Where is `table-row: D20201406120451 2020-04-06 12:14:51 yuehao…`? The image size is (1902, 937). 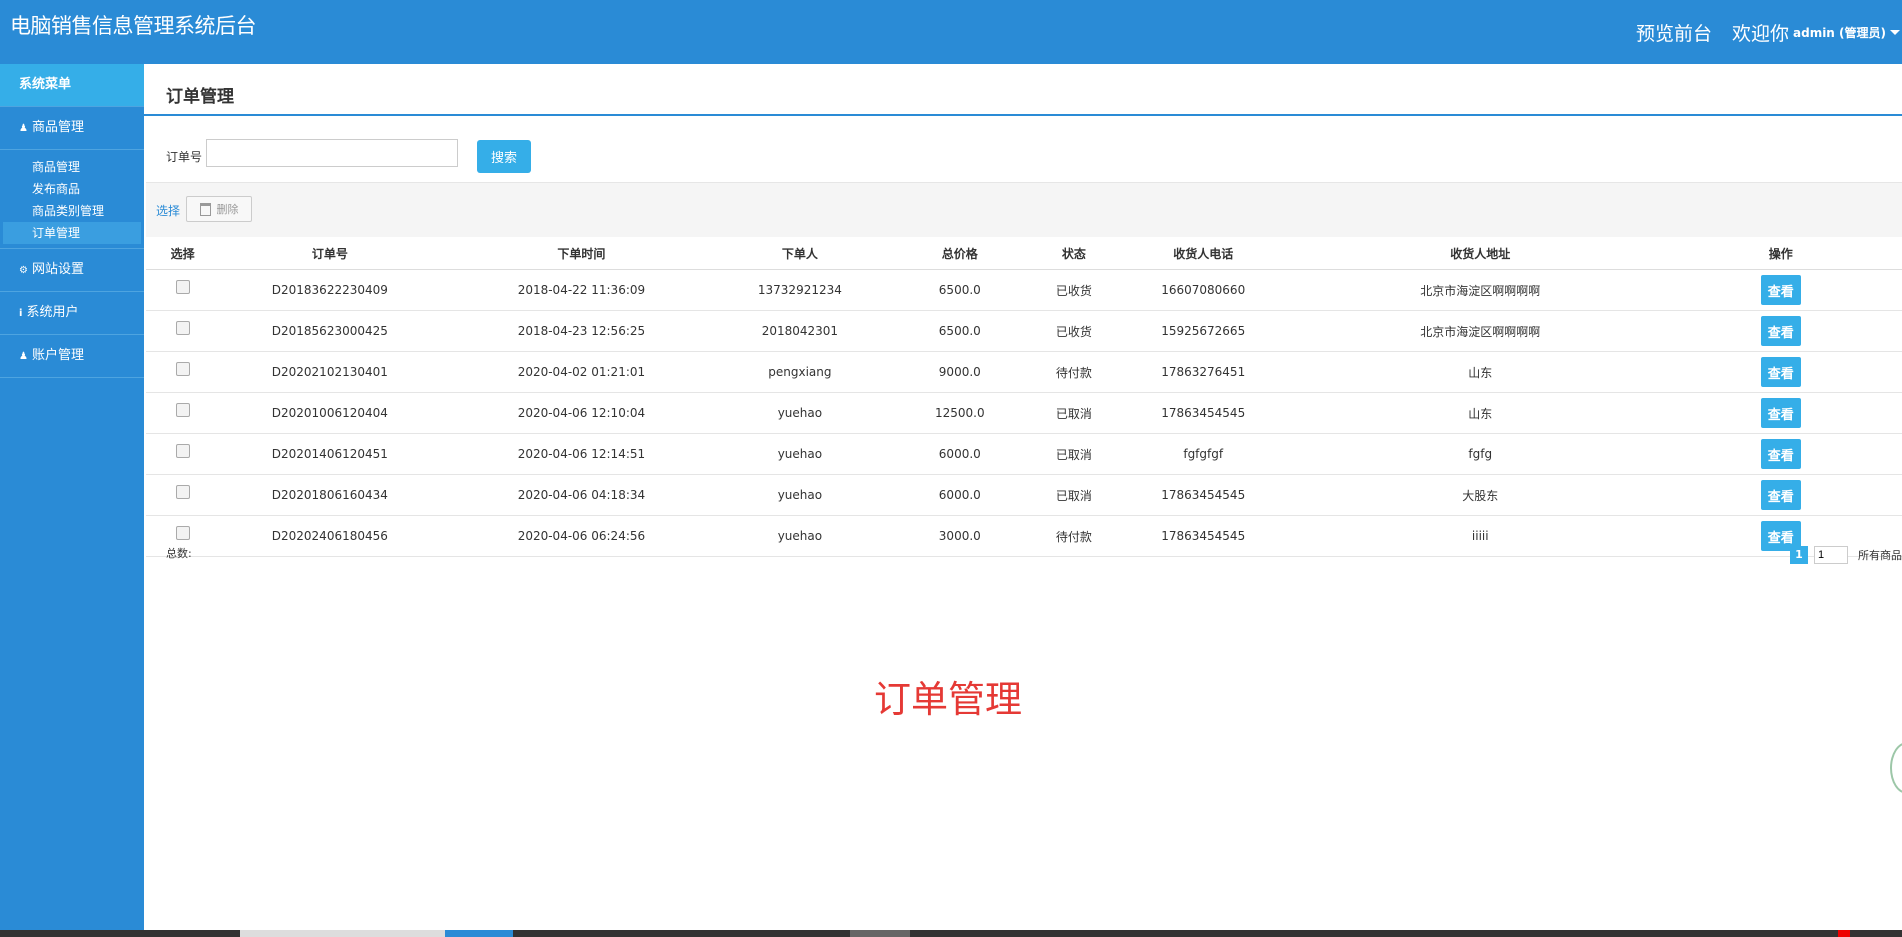
table-row: D20201406120451 2020-04-06 12:14:51 yuehao… is located at coordinates (1024, 454).